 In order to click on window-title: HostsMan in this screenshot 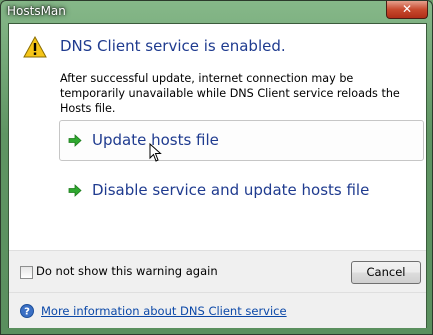, I will do `click(36, 11)`.